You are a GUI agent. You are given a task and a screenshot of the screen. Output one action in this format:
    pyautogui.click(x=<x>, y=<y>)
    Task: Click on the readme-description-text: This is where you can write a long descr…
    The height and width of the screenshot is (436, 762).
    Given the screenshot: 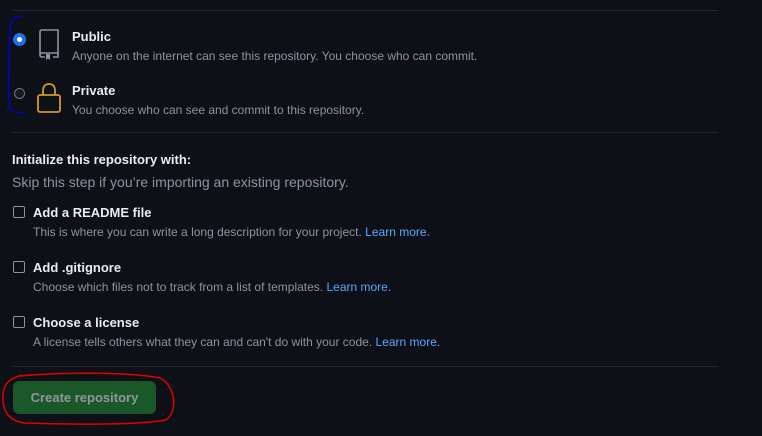 What is the action you would take?
    pyautogui.click(x=197, y=232)
    